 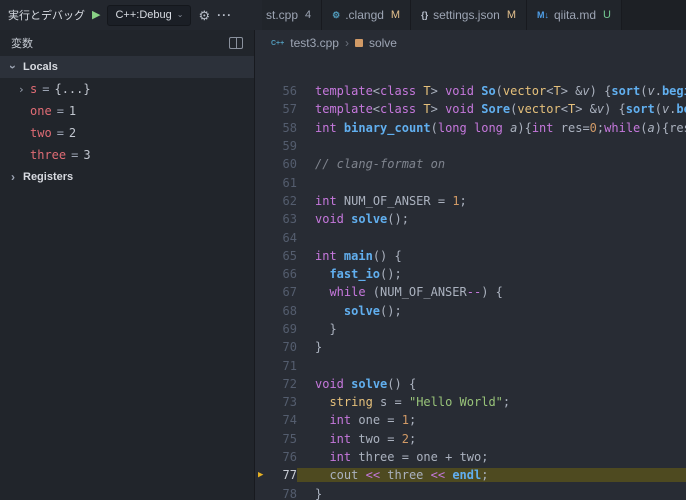 What do you see at coordinates (48, 177) in the screenshot?
I see `scope-label: Registers` at bounding box center [48, 177].